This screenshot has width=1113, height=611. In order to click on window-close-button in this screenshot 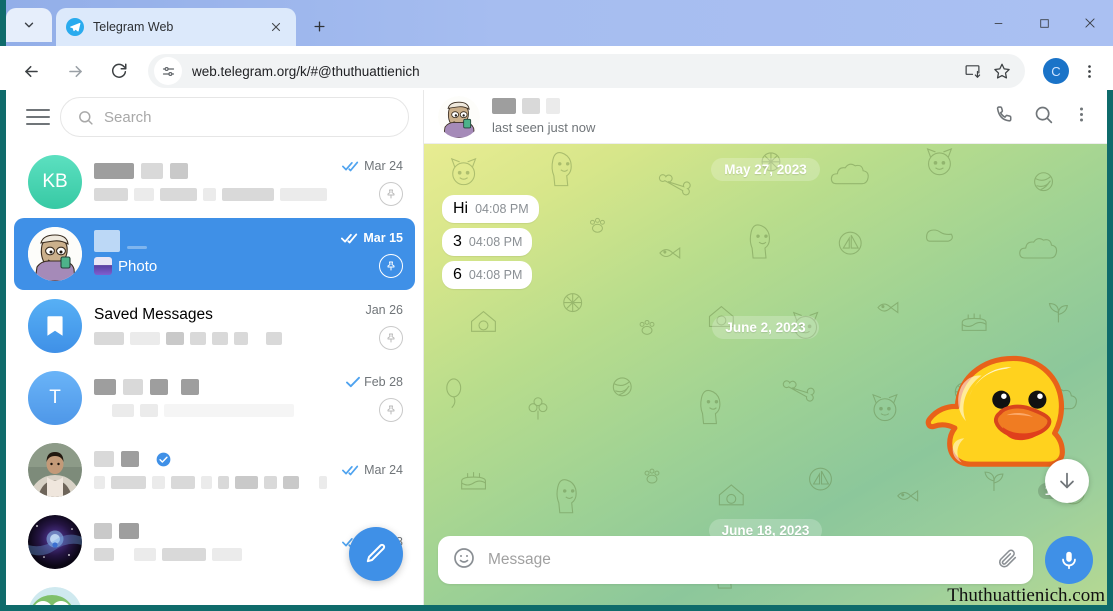, I will do `click(1090, 23)`.